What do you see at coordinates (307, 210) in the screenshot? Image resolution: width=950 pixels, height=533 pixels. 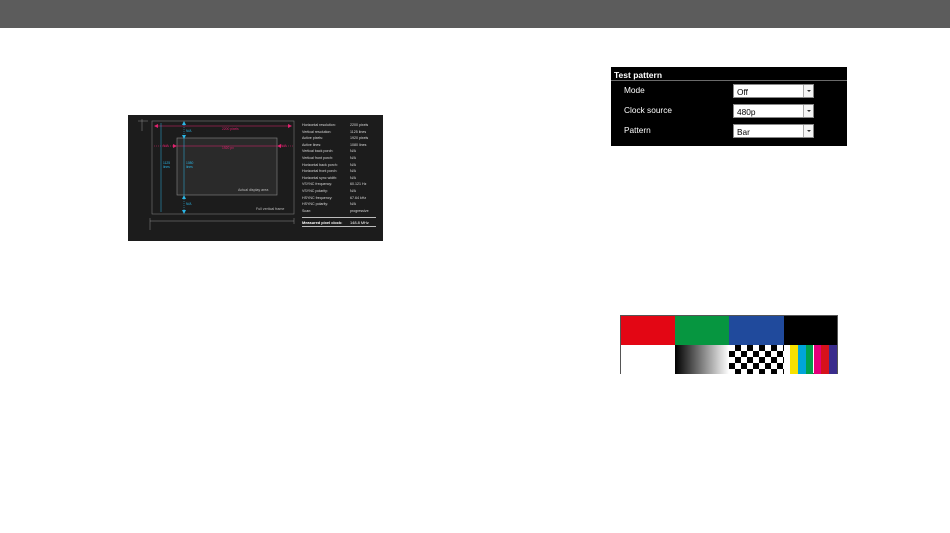 I see `parameter-label: Scan:` at bounding box center [307, 210].